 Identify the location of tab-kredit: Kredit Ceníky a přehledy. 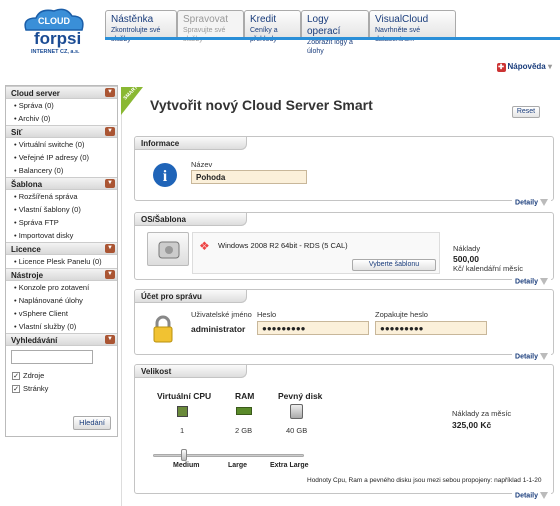
(272, 26).